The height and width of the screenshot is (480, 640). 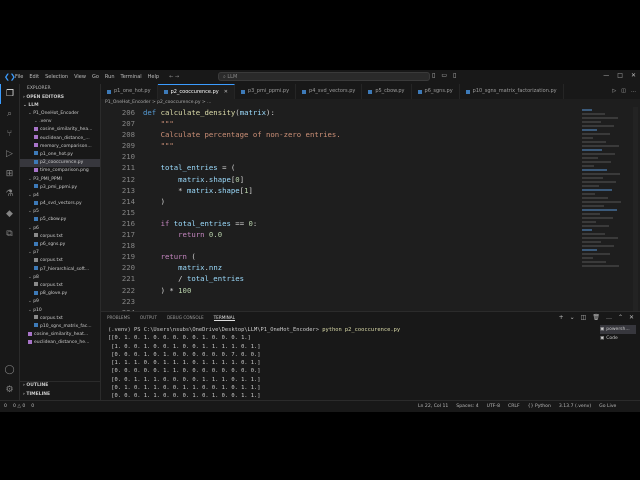 What do you see at coordinates (607, 209) in the screenshot?
I see `minimap` at bounding box center [607, 209].